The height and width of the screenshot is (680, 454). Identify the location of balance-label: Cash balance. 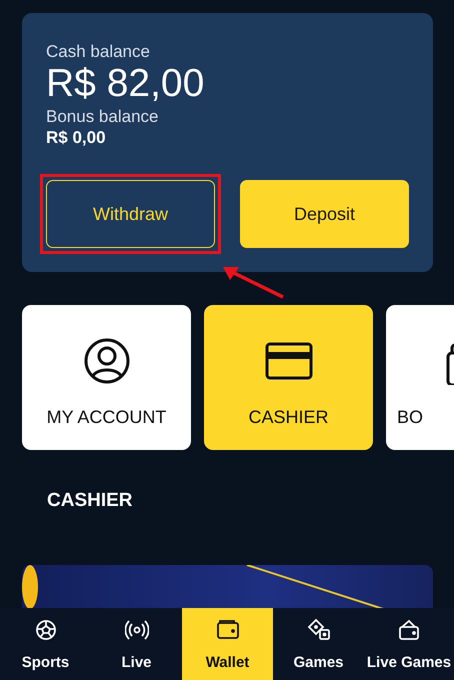
(98, 52).